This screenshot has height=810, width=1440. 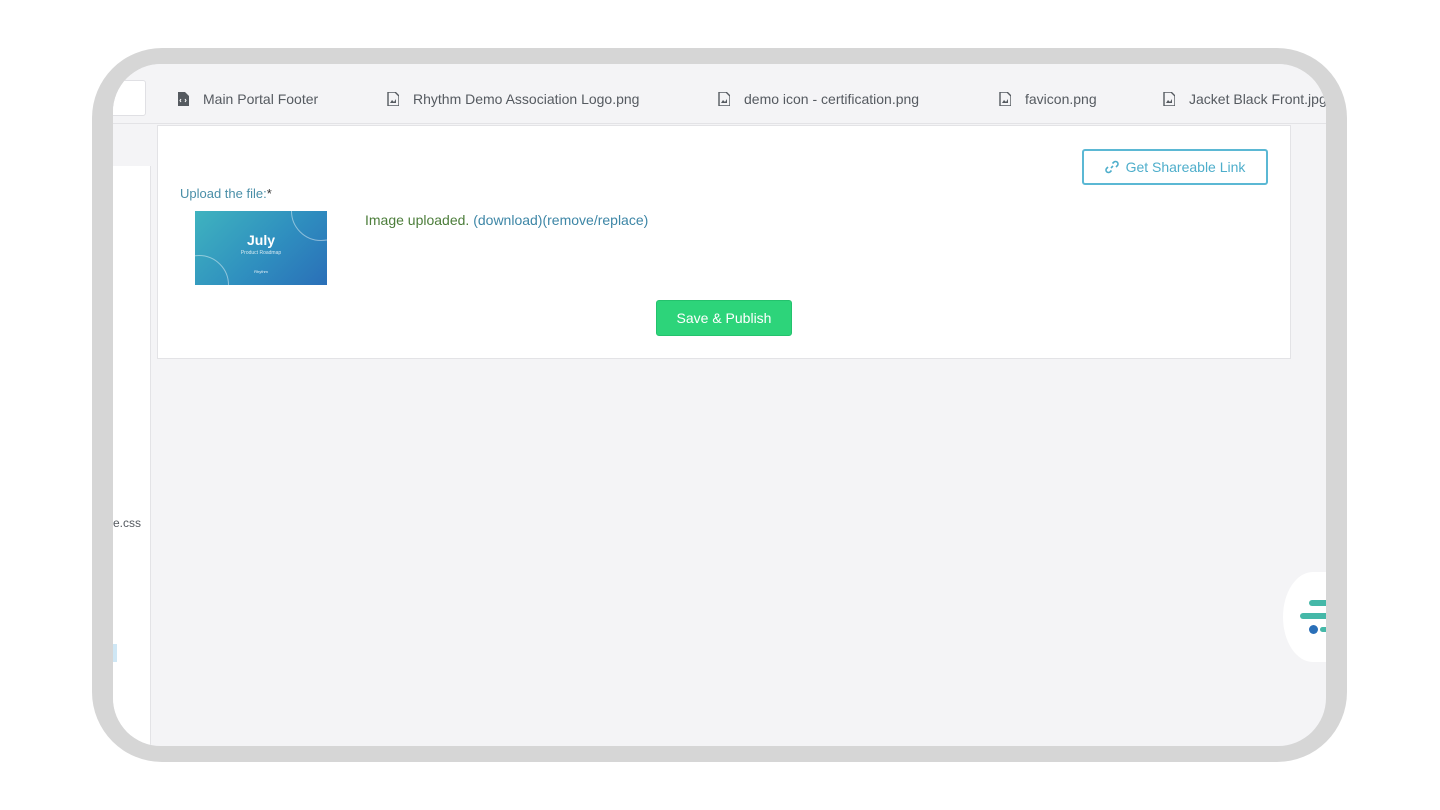 I want to click on upload-label-text: Upload the file:, so click(x=223, y=193).